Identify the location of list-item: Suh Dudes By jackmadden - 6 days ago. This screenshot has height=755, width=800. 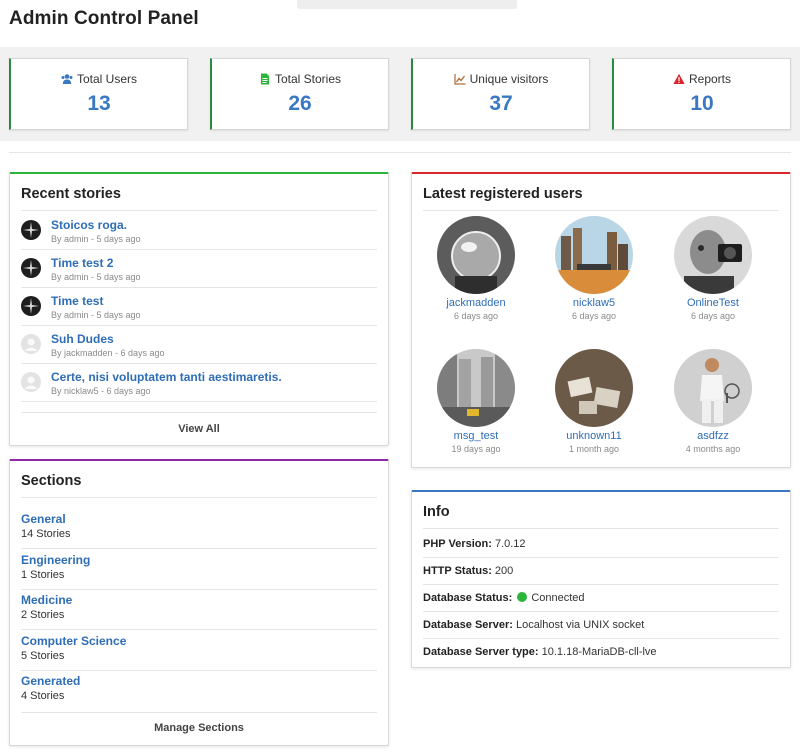
(199, 345).